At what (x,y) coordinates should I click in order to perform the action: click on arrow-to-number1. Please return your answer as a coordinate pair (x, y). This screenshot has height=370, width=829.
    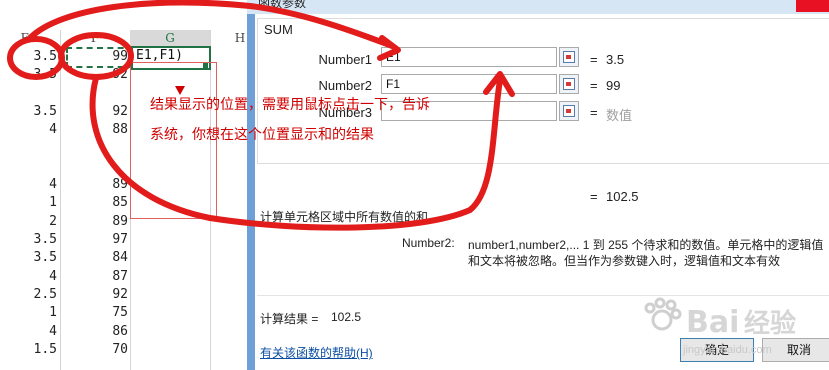
    Looking at the image, I should click on (211, 24).